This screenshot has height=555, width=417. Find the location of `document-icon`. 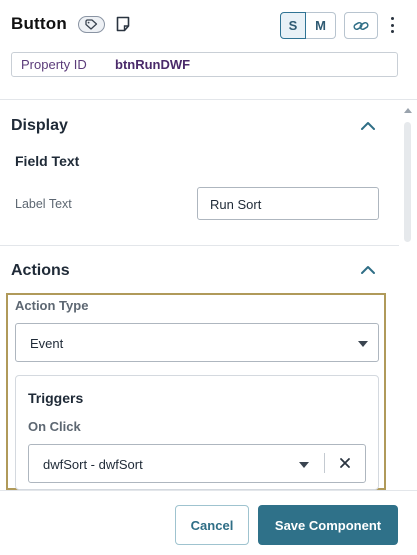

document-icon is located at coordinates (123, 24).